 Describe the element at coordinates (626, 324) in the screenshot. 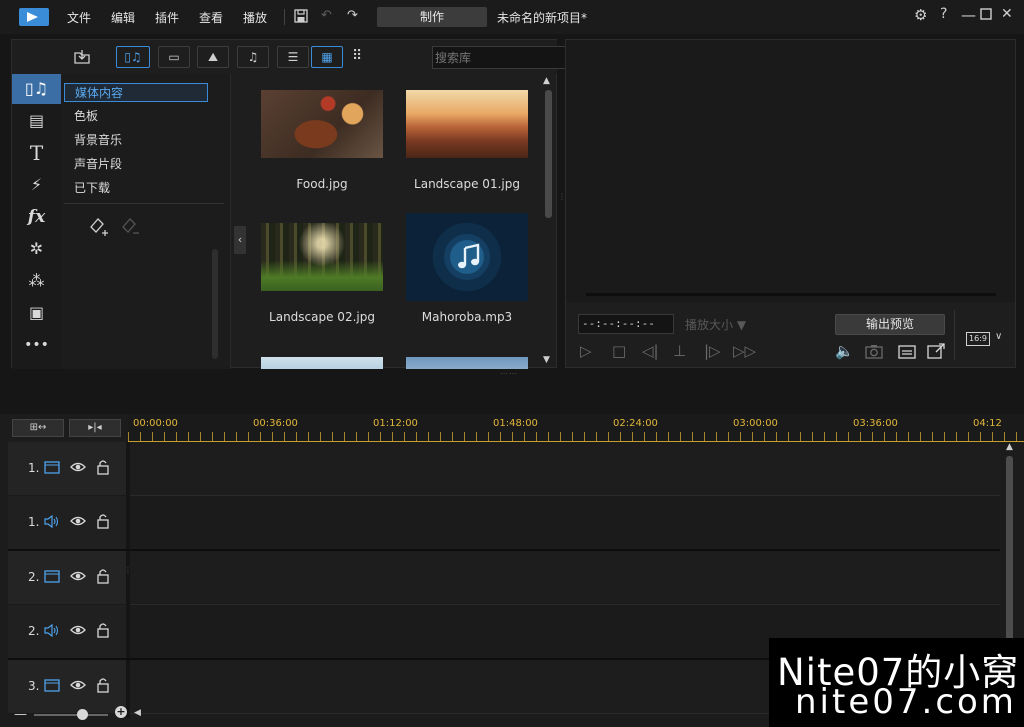

I see `timecode-display: --:--:--:--` at that location.